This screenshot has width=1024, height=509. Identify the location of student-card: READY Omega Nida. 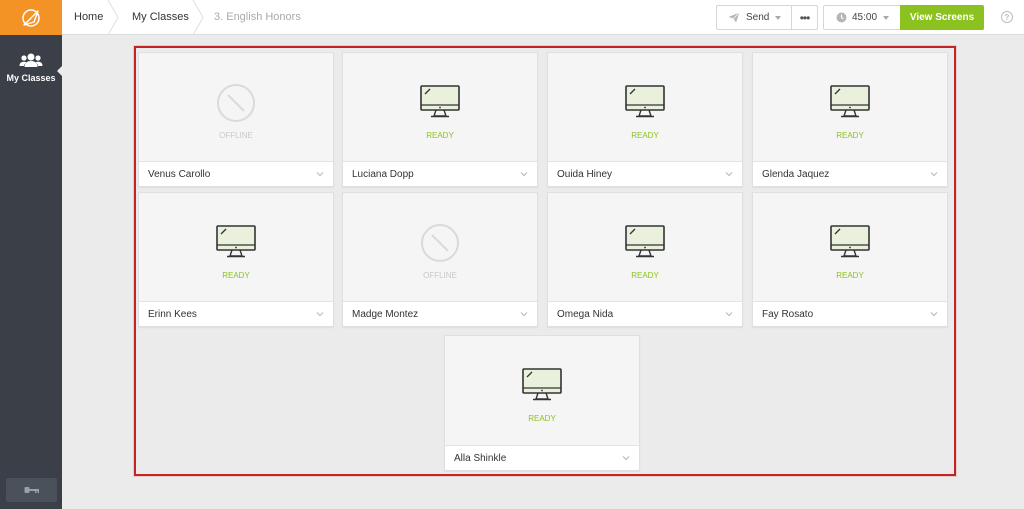
(645, 259).